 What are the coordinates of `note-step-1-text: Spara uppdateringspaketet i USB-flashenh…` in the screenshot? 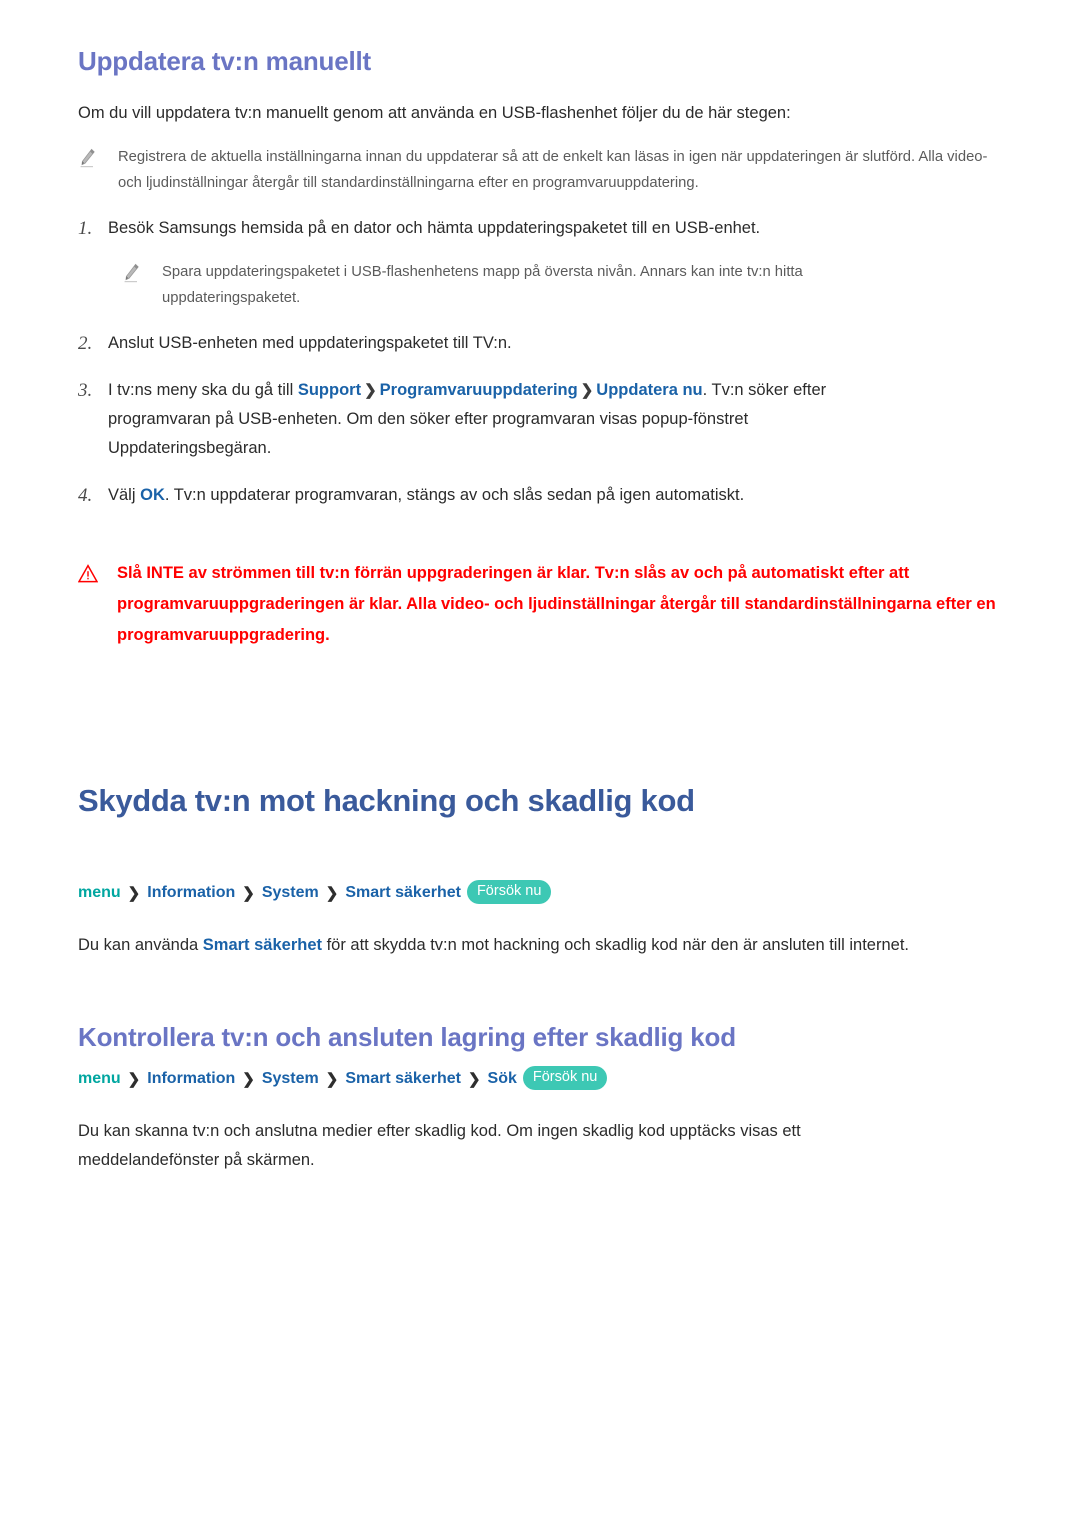 It's located at (482, 285).